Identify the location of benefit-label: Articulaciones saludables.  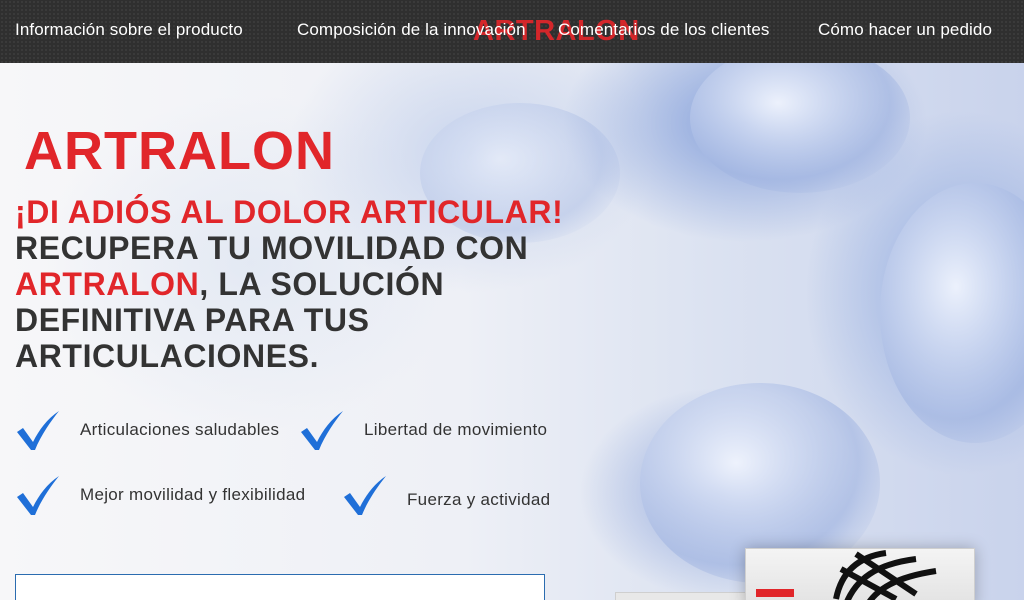
(180, 429).